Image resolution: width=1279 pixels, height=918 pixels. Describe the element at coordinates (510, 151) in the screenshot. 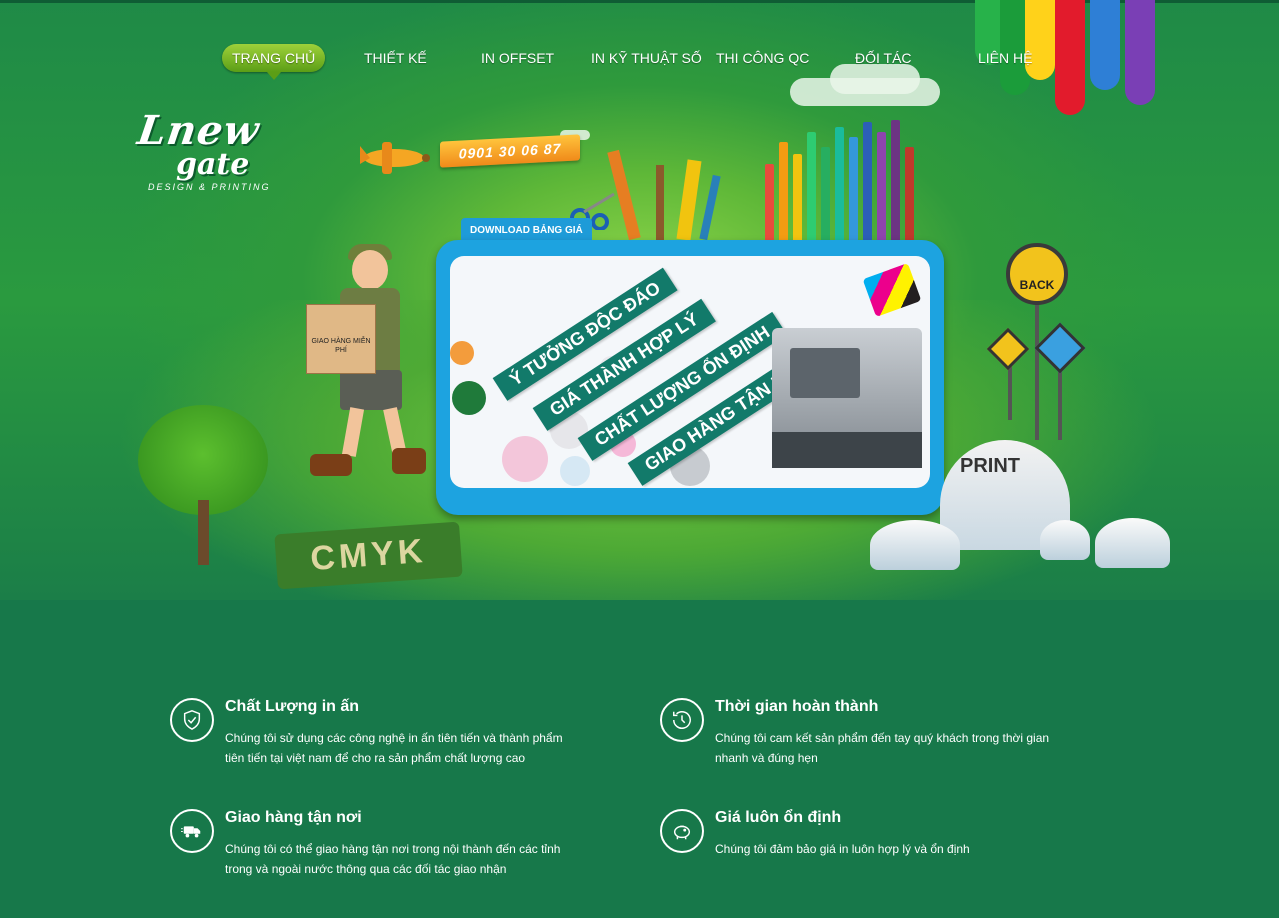

I see `hotline-banner: 0901 30 06 87` at that location.